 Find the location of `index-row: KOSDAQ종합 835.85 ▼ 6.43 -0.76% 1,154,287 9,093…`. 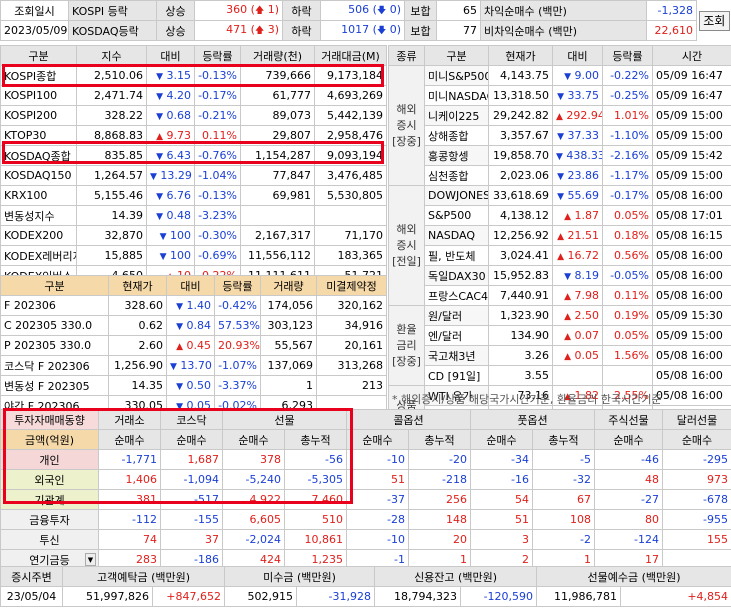

index-row: KOSDAQ종합 835.85 ▼ 6.43 -0.76% 1,154,287 9,093… is located at coordinates (193, 155).